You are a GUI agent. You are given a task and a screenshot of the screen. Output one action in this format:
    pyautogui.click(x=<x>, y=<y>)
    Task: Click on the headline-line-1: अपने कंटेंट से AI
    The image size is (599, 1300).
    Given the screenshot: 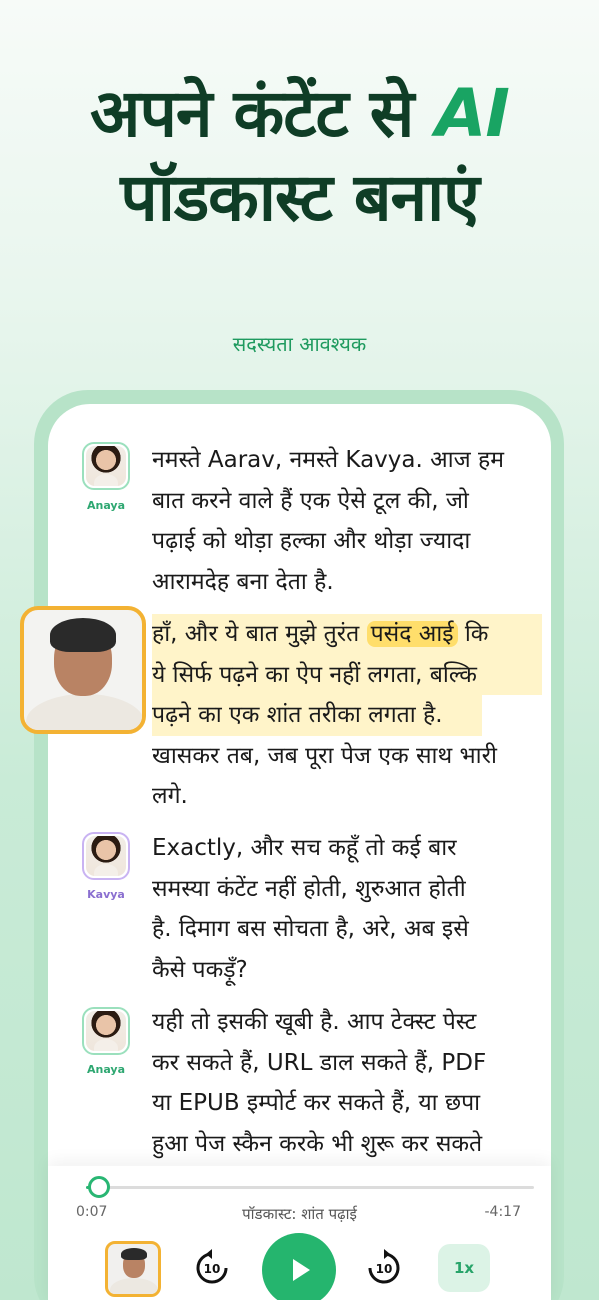 What is the action you would take?
    pyautogui.click(x=299, y=114)
    